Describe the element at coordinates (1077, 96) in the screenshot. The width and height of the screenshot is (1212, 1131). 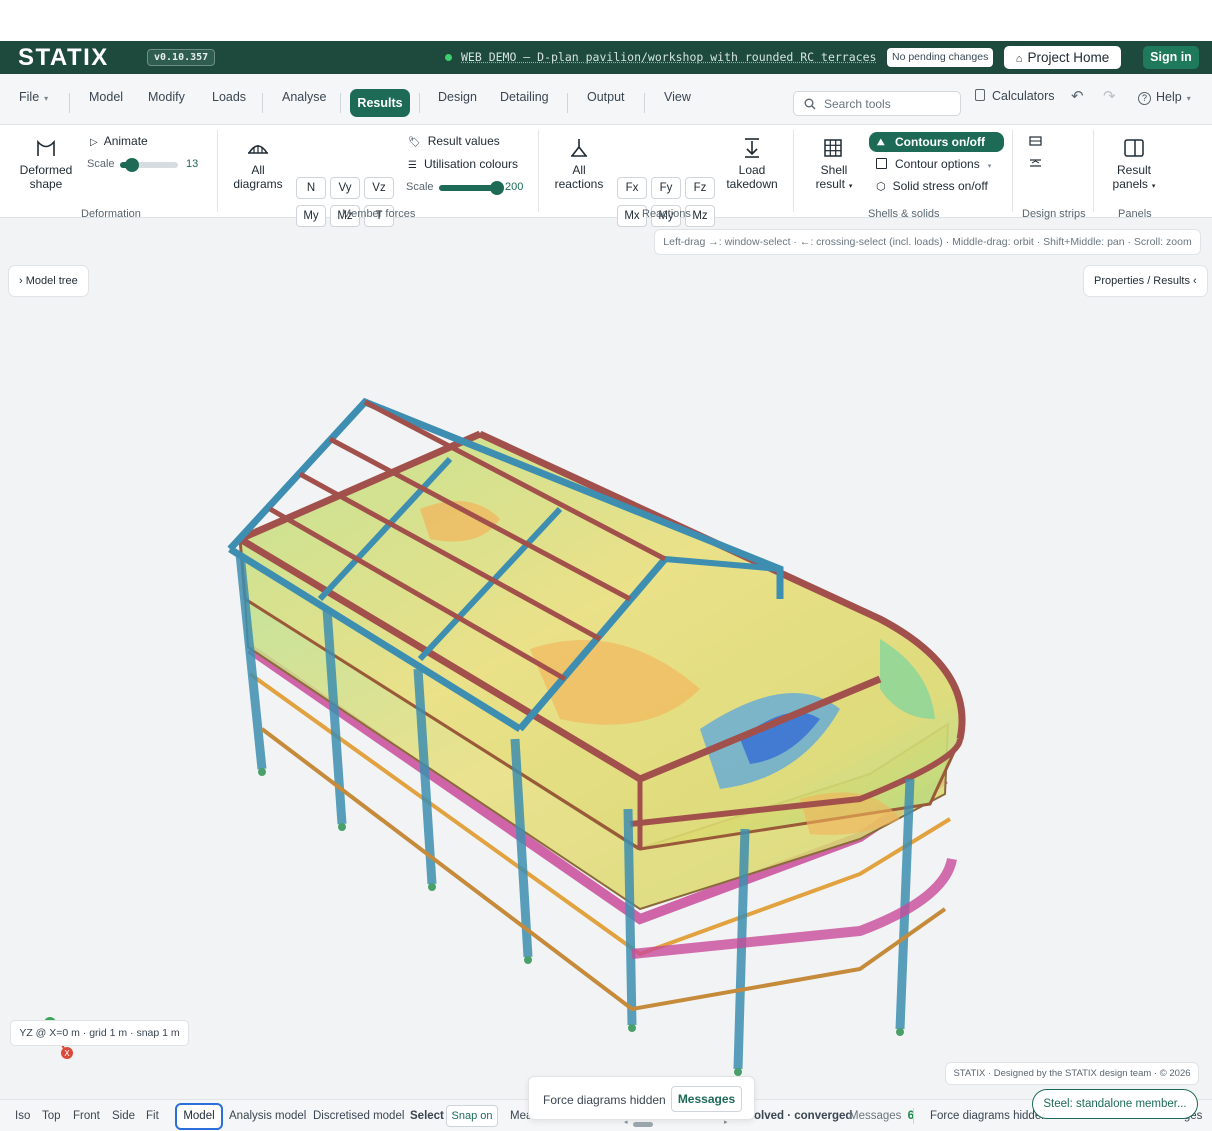
I see `undo-icon: ↶` at that location.